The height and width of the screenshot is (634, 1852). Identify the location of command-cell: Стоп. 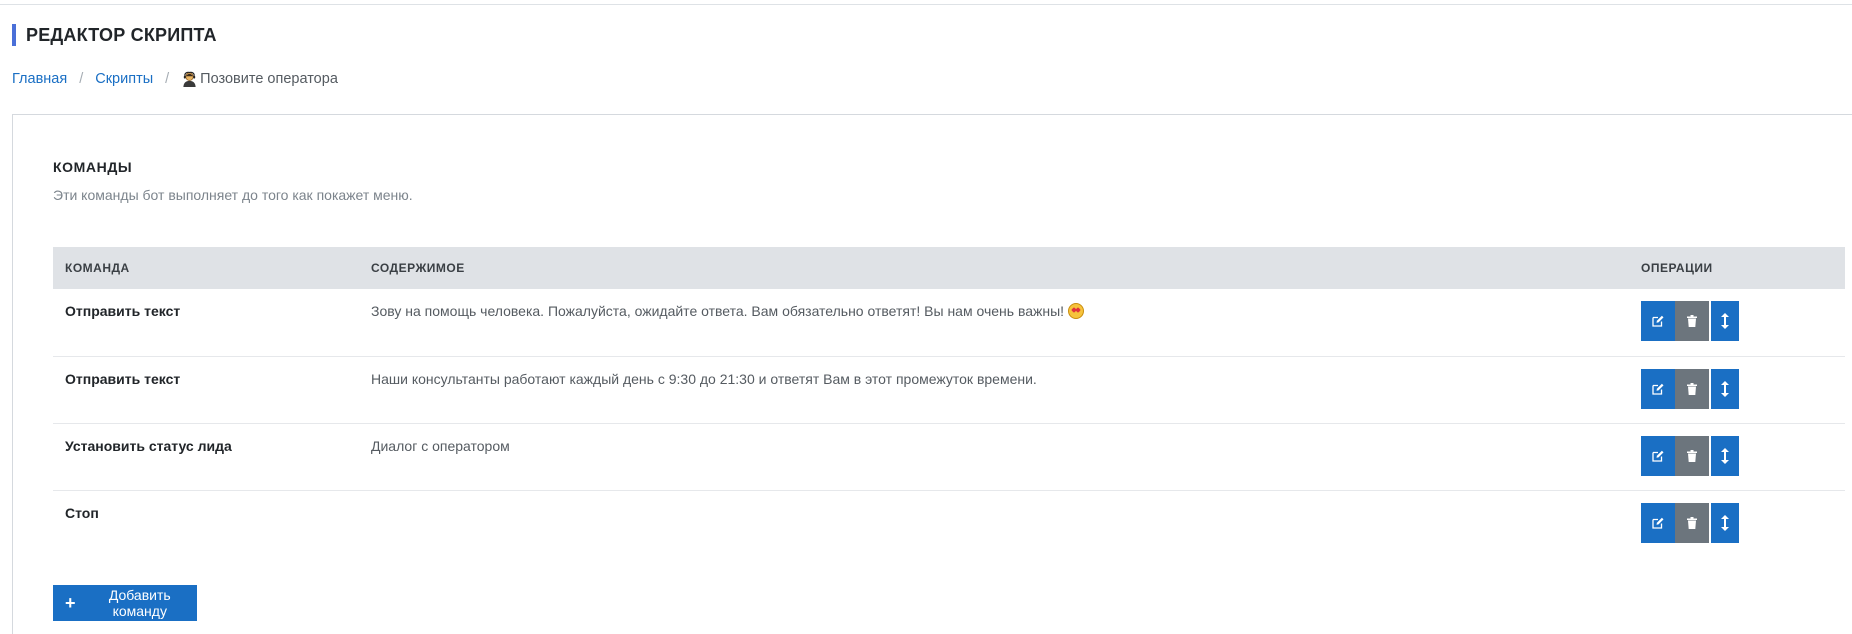
(82, 512).